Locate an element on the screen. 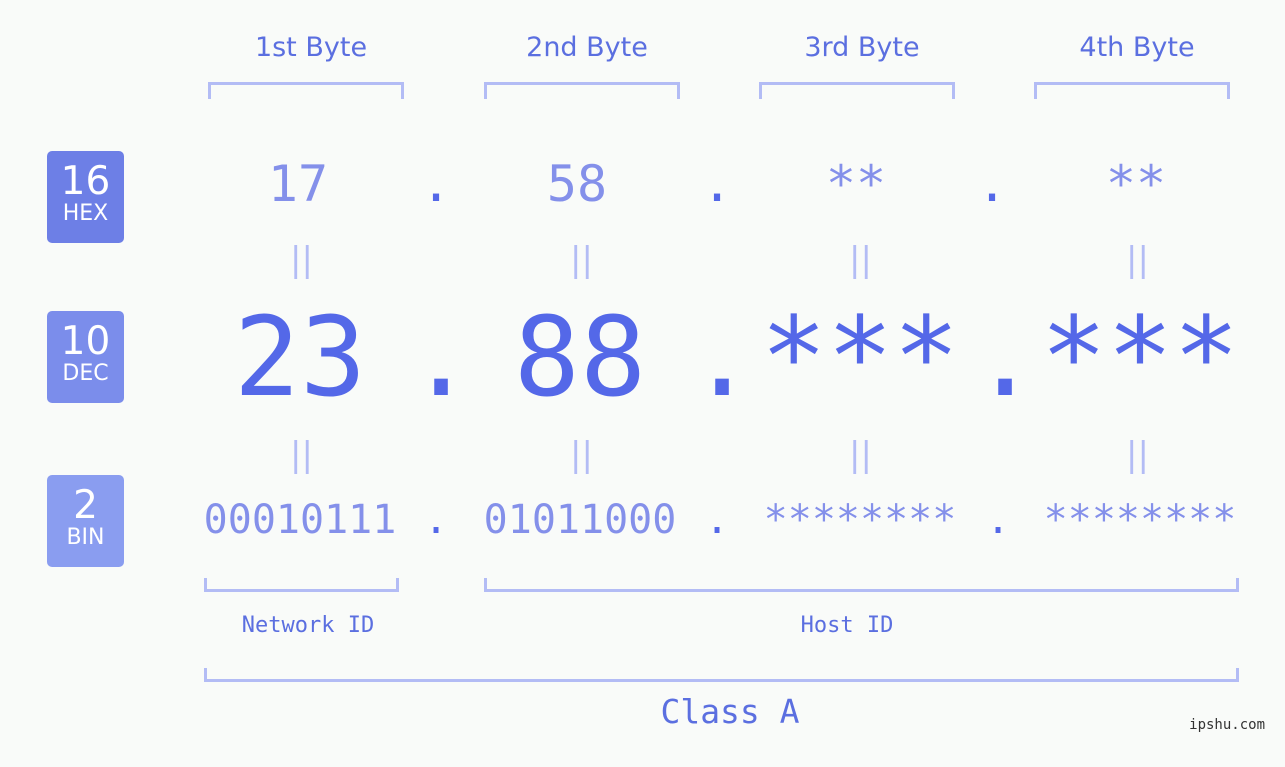 The width and height of the screenshot is (1285, 767). bin-badge-number: 2 is located at coordinates (85, 505).